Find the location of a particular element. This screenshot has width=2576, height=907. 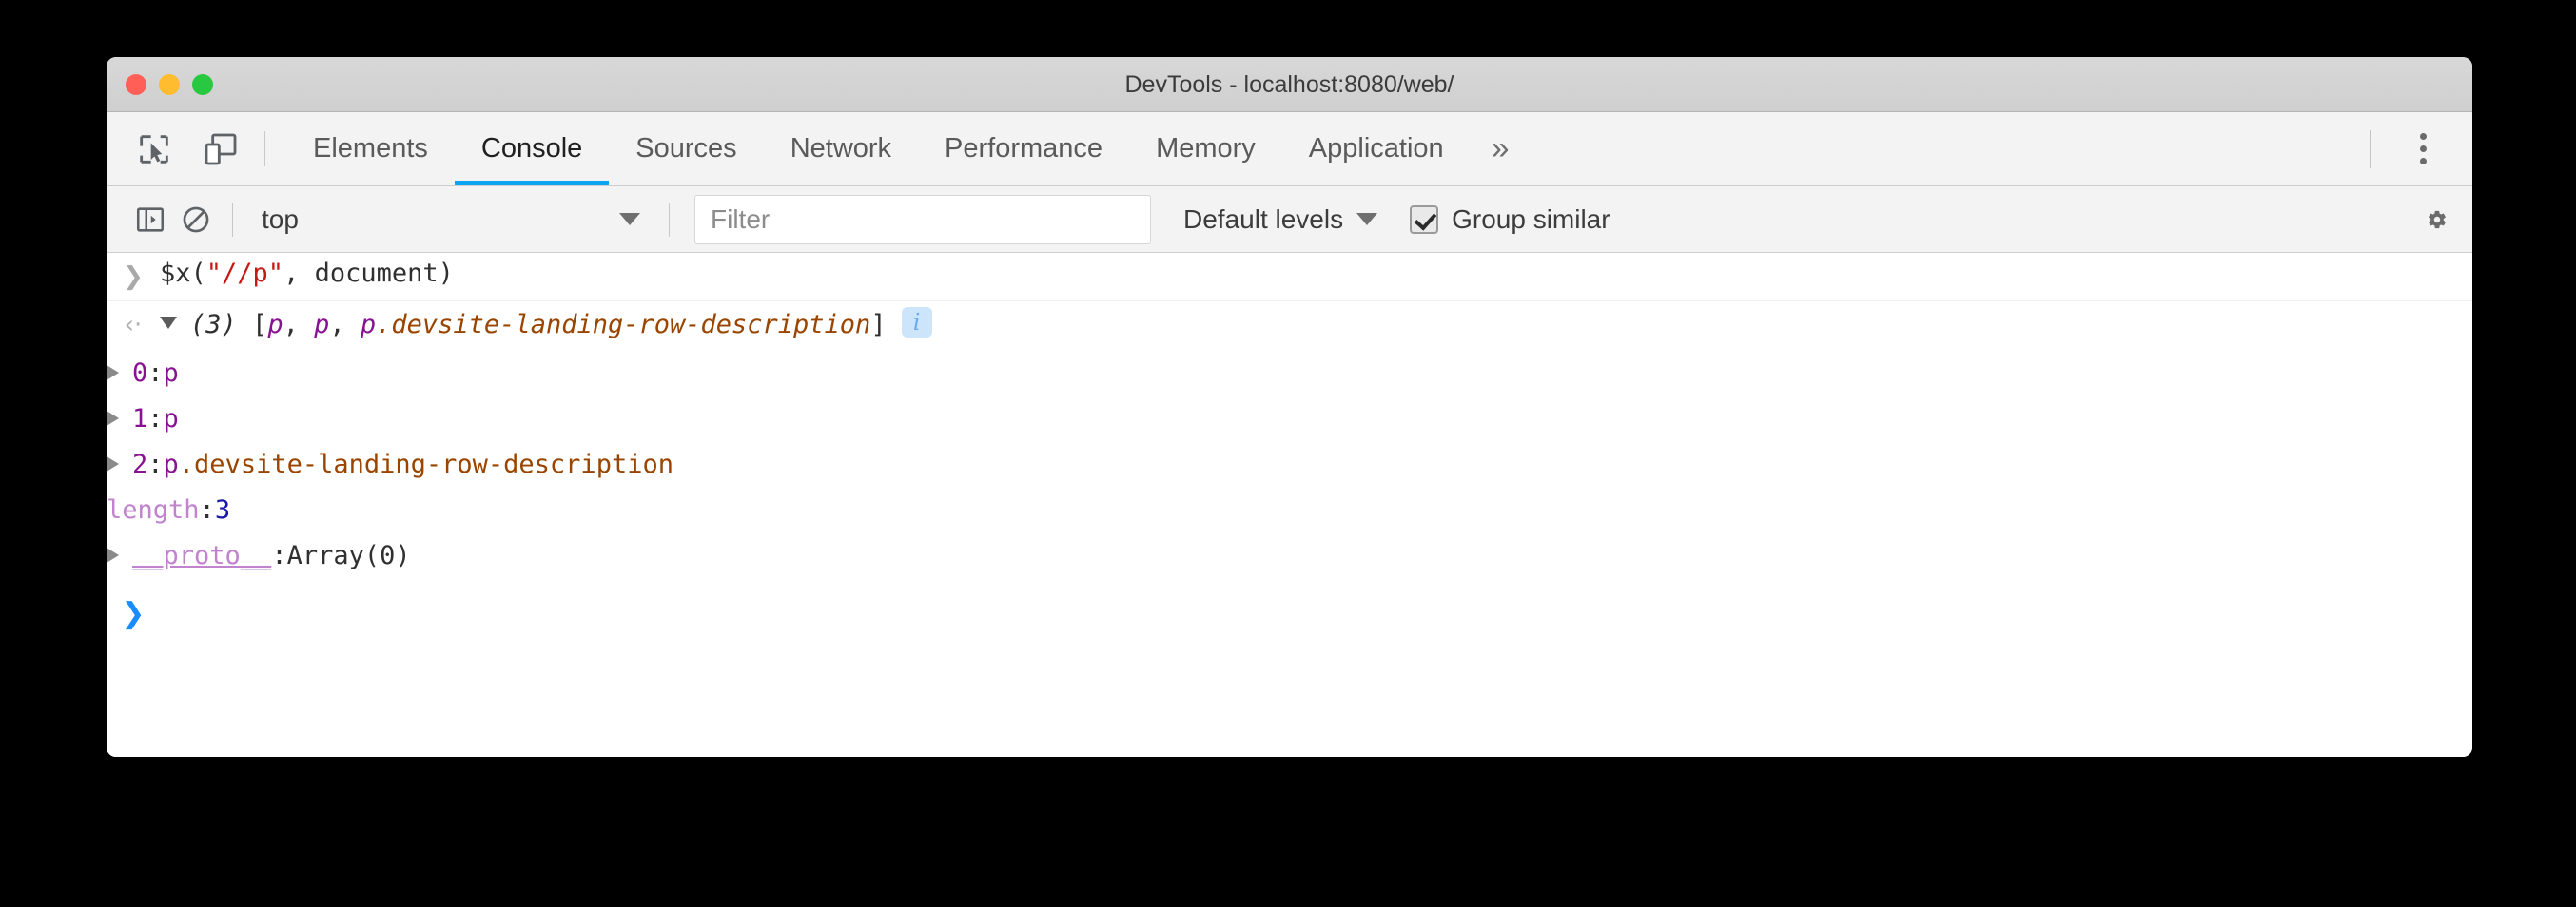

proto-key: __proto__ is located at coordinates (202, 555).